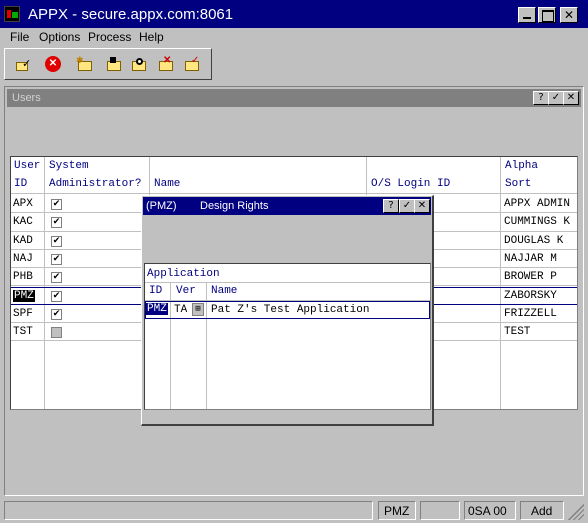 Image resolution: width=588 pixels, height=523 pixels. I want to click on dr-row-name: Pat Z's Test Application, so click(290, 310).